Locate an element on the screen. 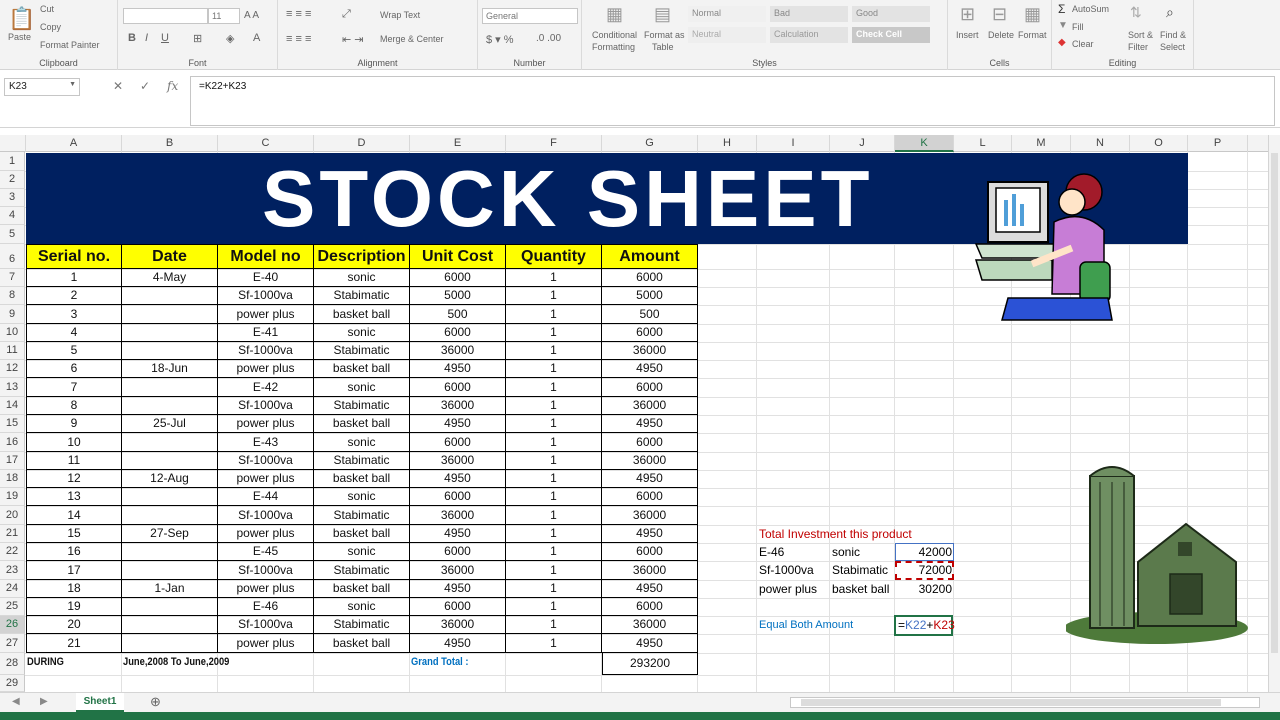  paste-button: Paste is located at coordinates (19, 37).